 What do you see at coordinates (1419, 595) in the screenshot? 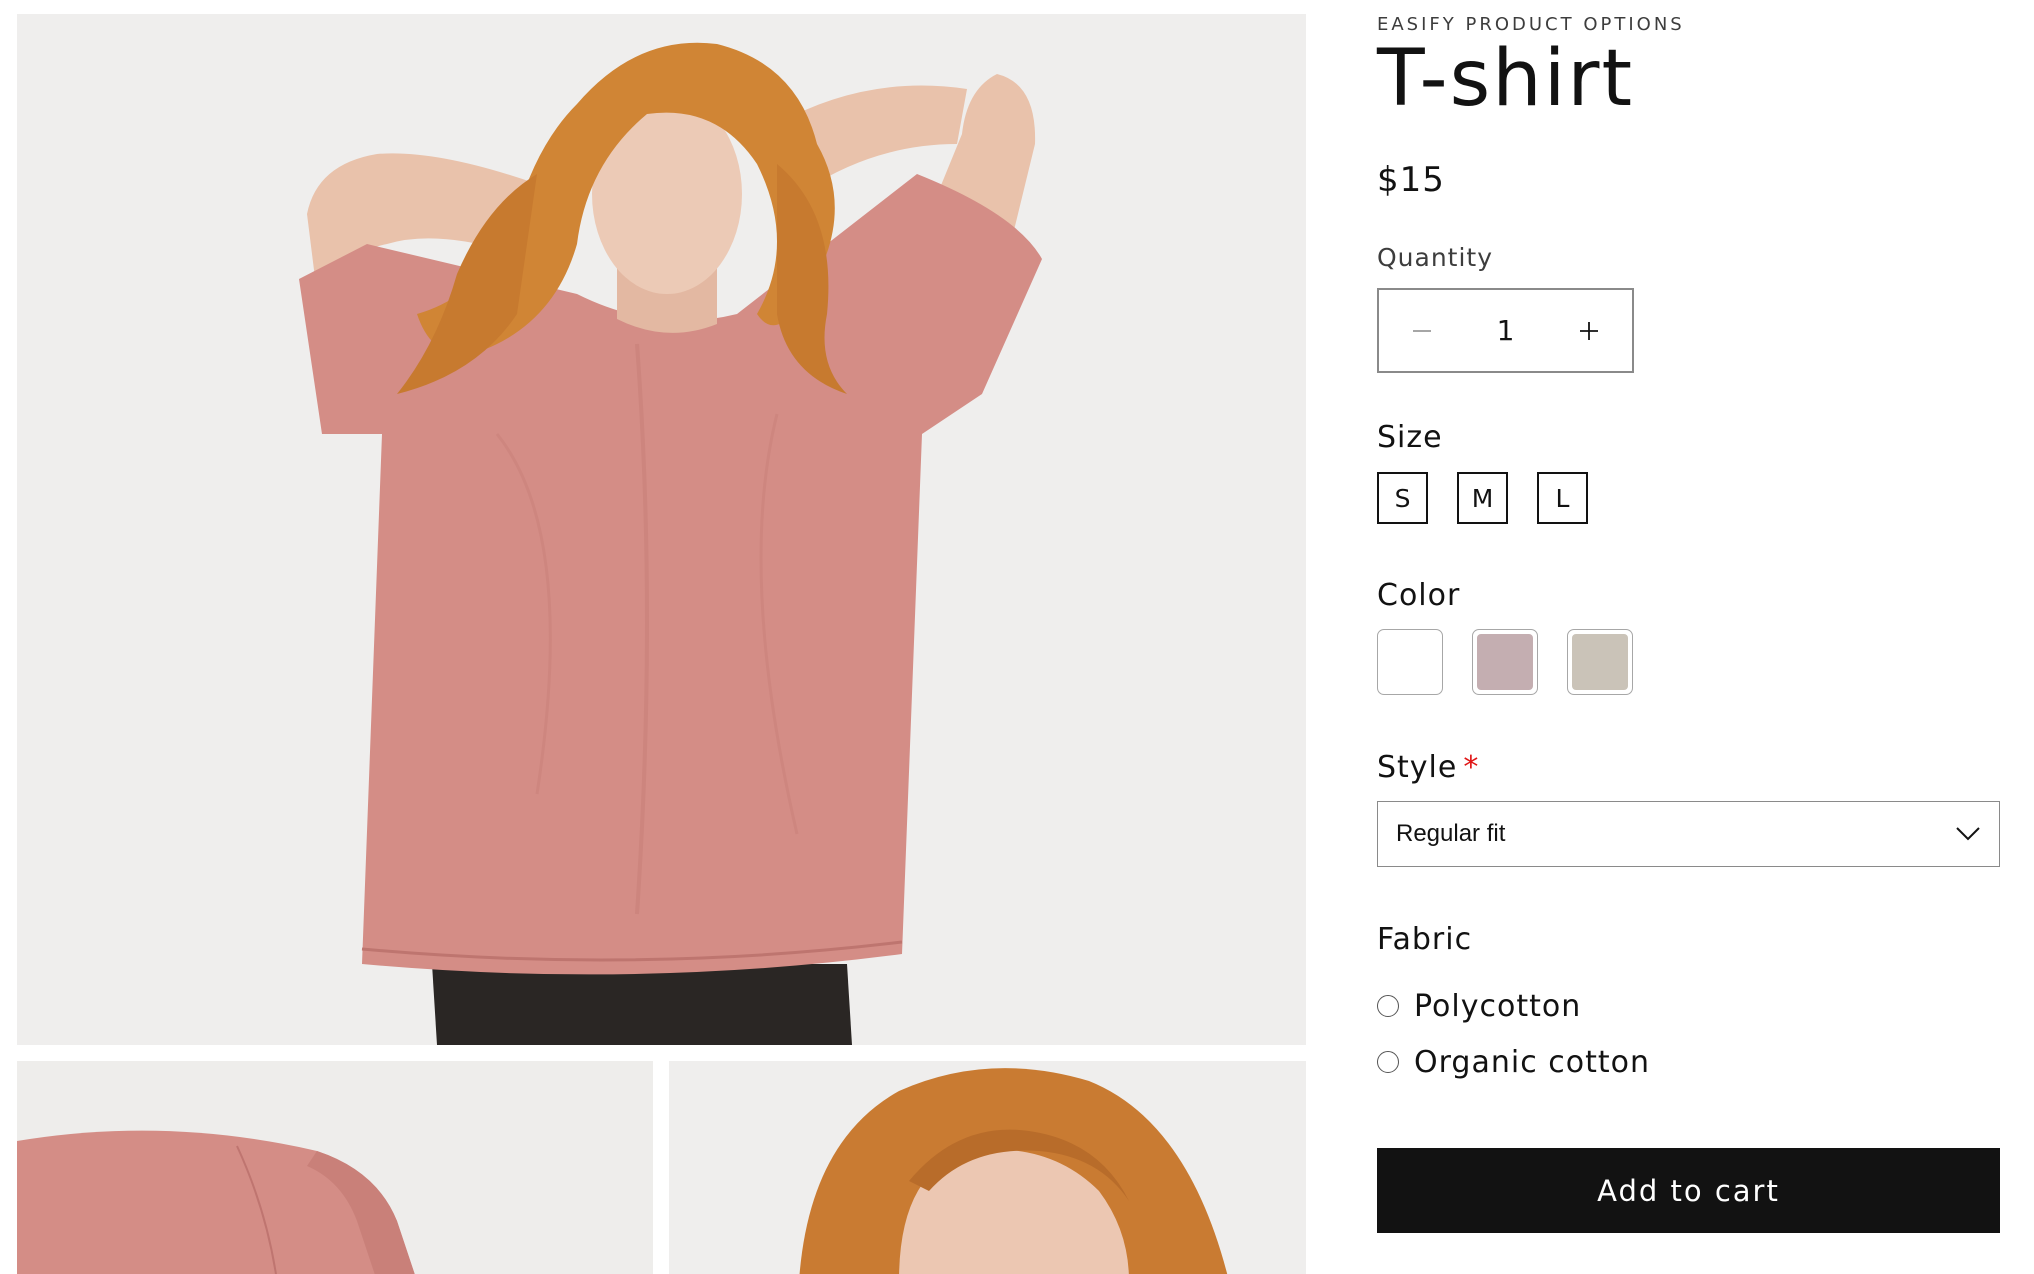
I see `color-label: Color` at bounding box center [1419, 595].